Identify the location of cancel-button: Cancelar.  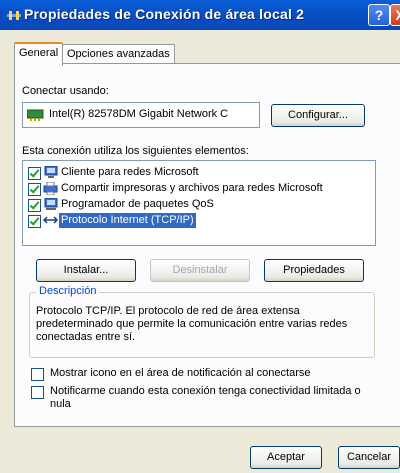
(369, 457).